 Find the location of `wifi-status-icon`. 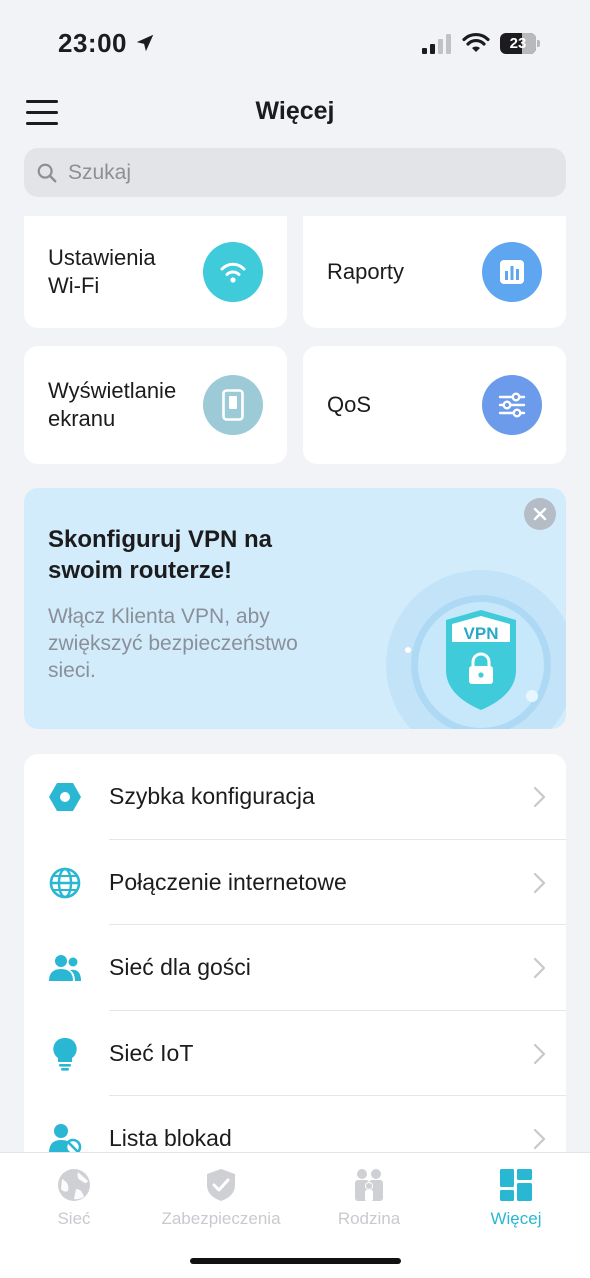

wifi-status-icon is located at coordinates (476, 42).